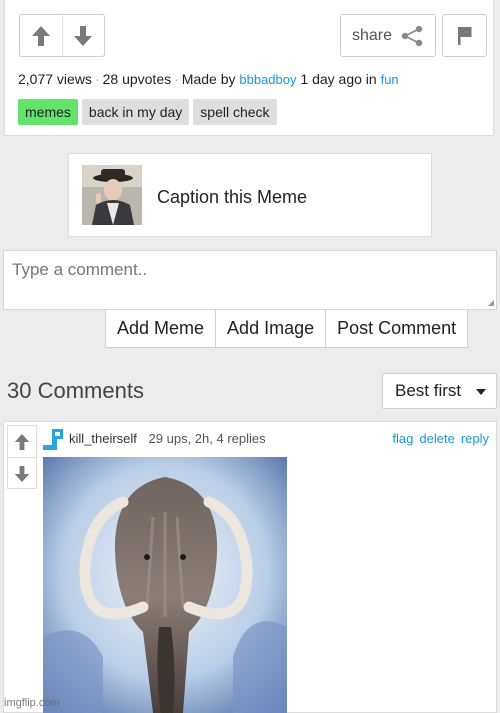 This screenshot has width=500, height=713. Describe the element at coordinates (235, 112) in the screenshot. I see `tag-spell-check: spell check` at that location.